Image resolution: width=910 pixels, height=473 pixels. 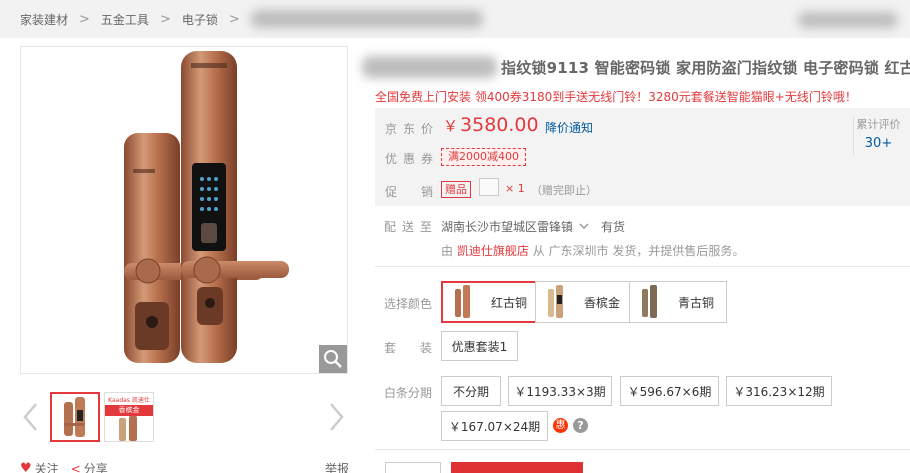 I want to click on breadcrumb: 家装建材 > 五金工具 > 电子锁 >, so click(x=455, y=19).